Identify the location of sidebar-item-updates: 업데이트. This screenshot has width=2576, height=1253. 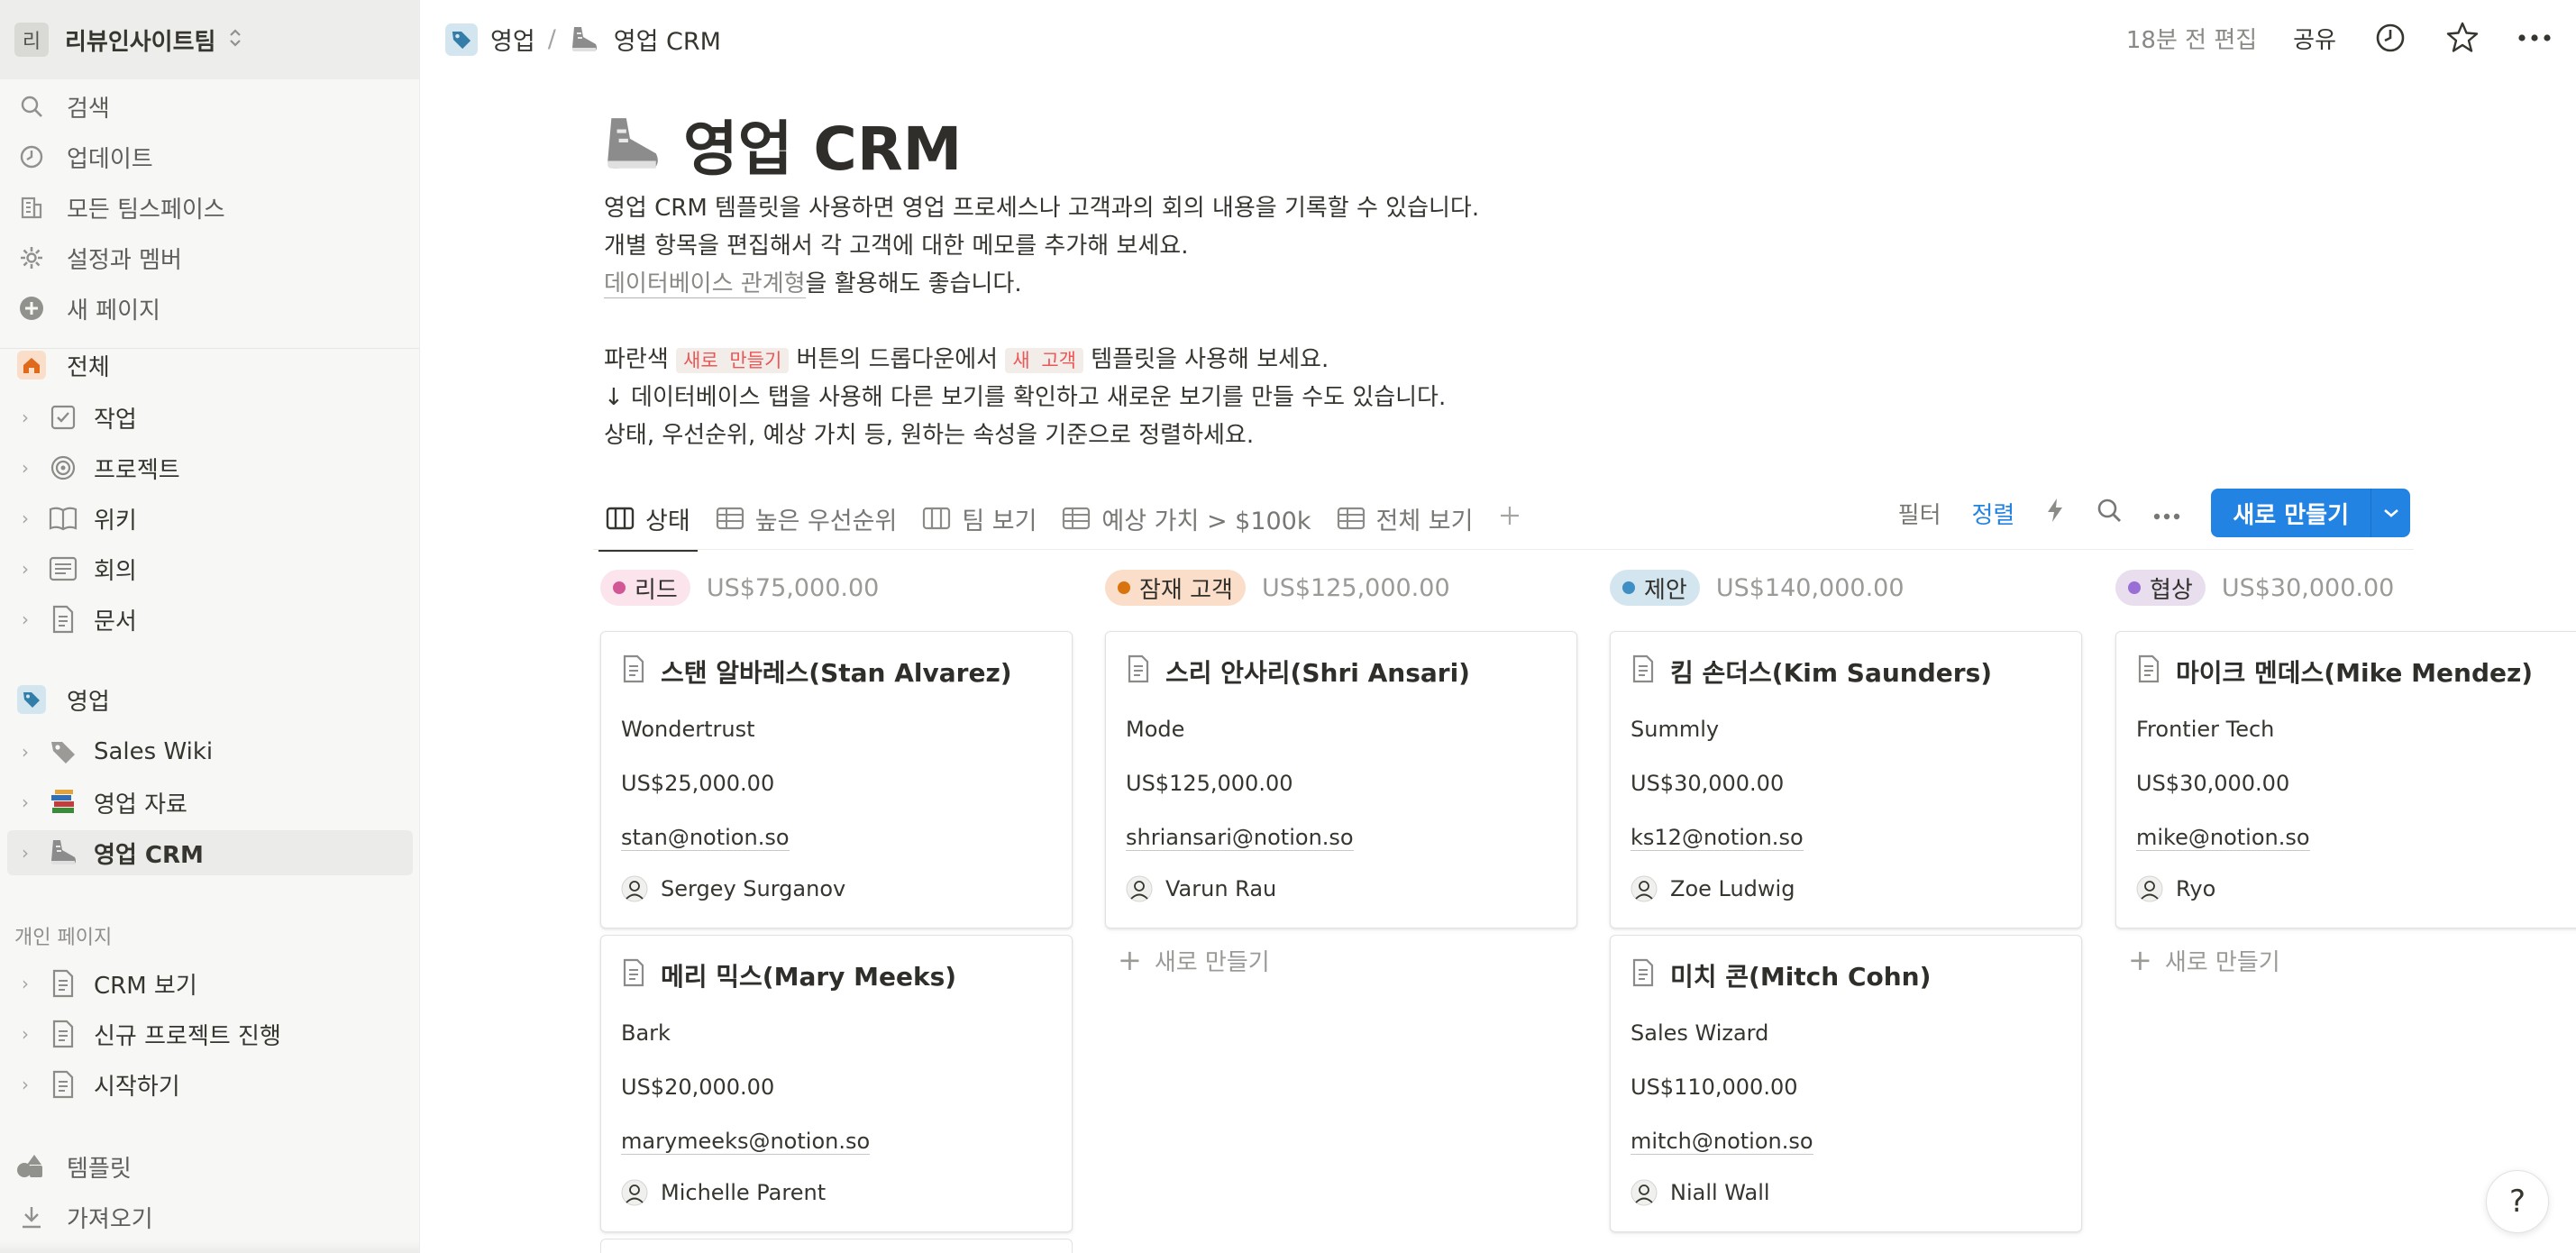
(209, 157).